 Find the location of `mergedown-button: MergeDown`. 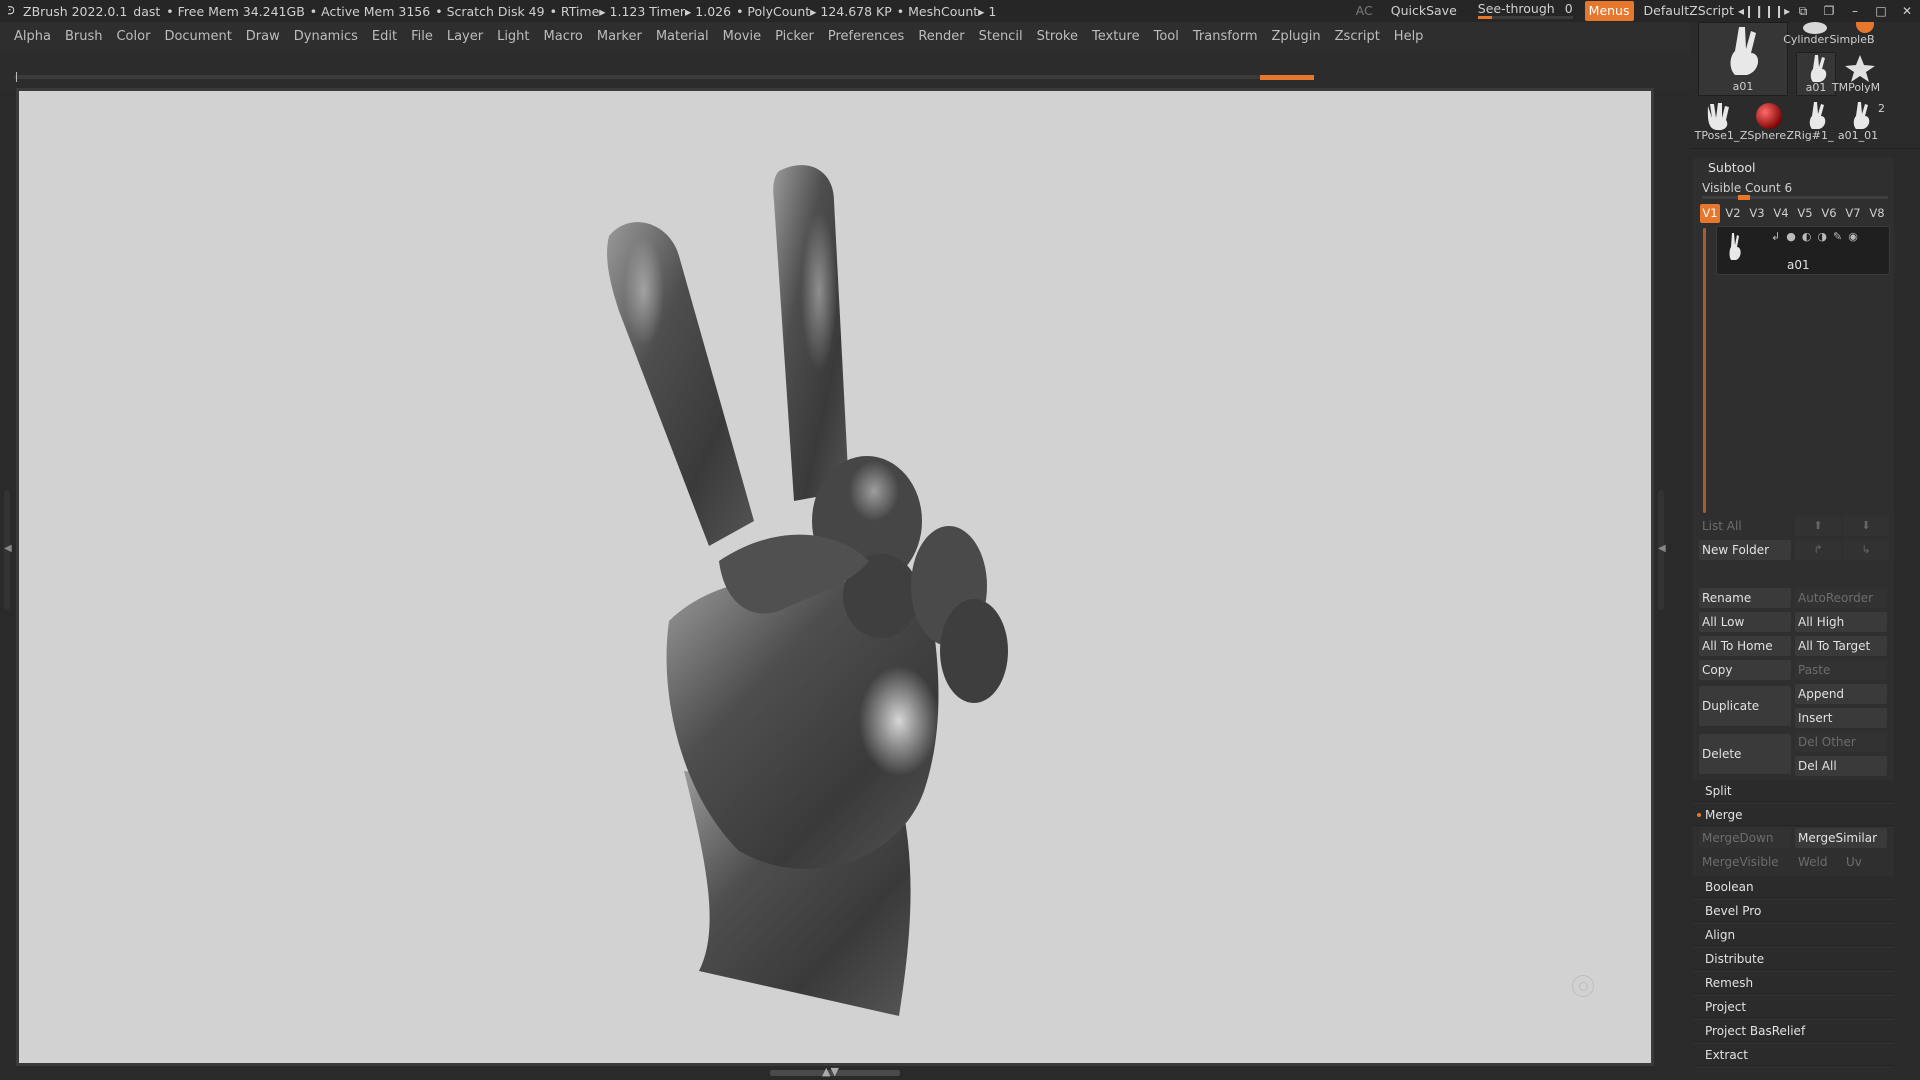

mergedown-button: MergeDown is located at coordinates (1745, 838).